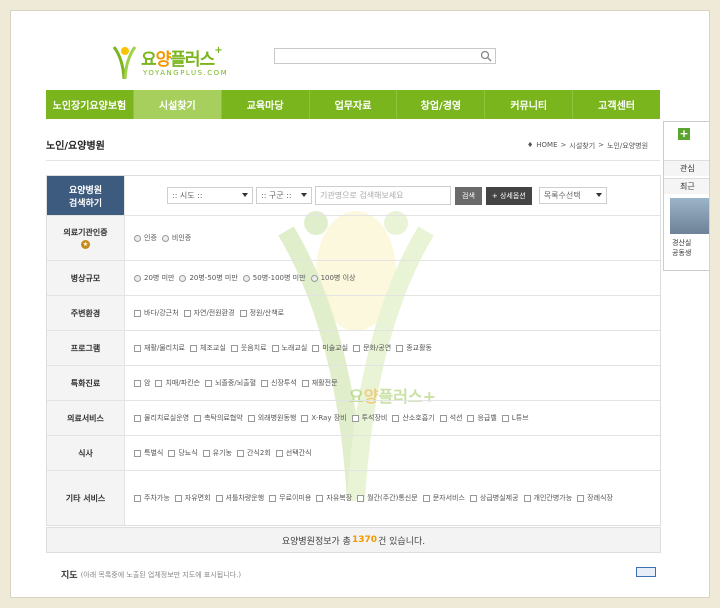 Image resolution: width=720 pixels, height=608 pixels. What do you see at coordinates (230, 383) in the screenshot?
I see `checkbox-option: 뇌졸중/뇌출혈` at bounding box center [230, 383].